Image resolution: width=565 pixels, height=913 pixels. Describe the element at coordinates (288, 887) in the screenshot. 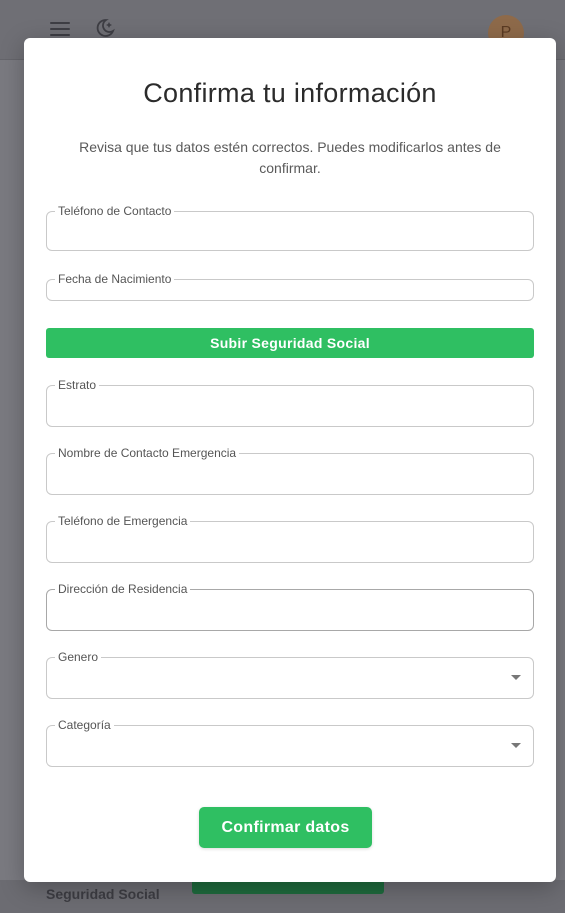

I see `background-footer-bar` at that location.